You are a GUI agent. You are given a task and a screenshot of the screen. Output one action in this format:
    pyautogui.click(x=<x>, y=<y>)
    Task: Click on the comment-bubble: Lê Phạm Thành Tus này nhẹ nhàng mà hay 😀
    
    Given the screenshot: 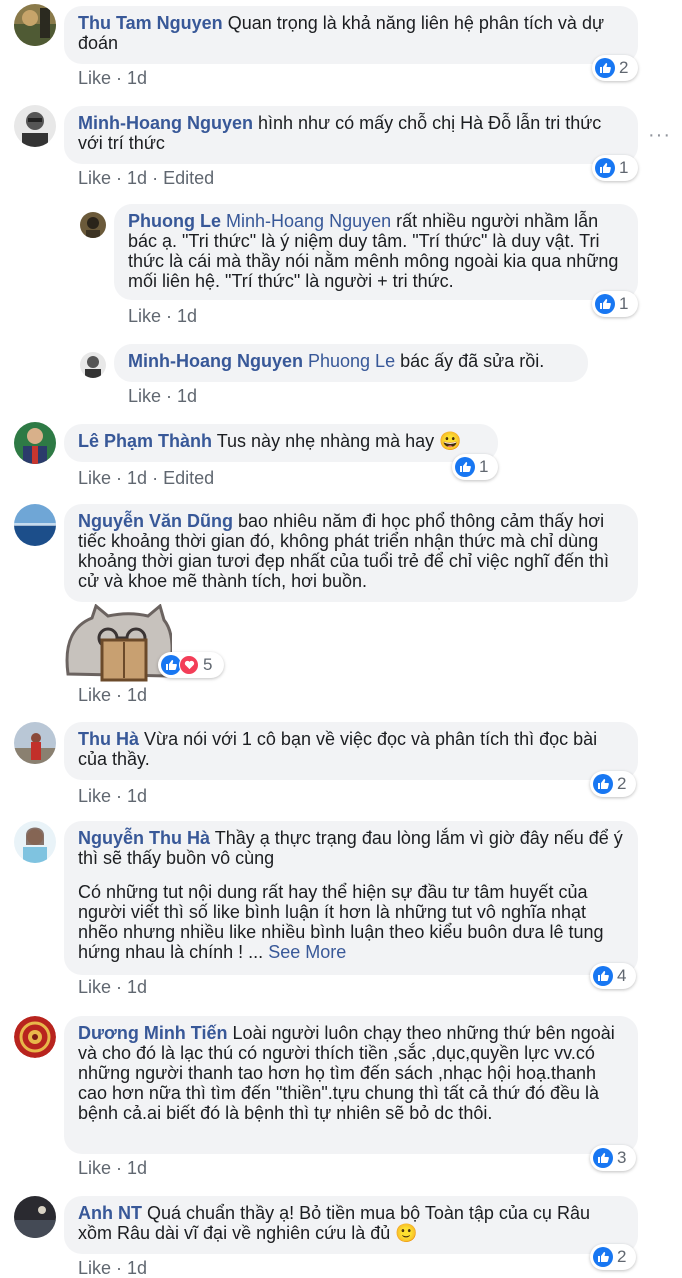 What is the action you would take?
    pyautogui.click(x=281, y=443)
    